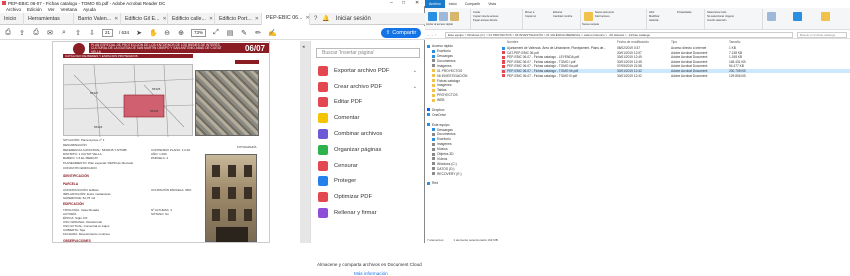 This screenshot has width=850, height=276. I want to click on nav-item: 06 INVESTIGACIÓN, so click(446, 75).